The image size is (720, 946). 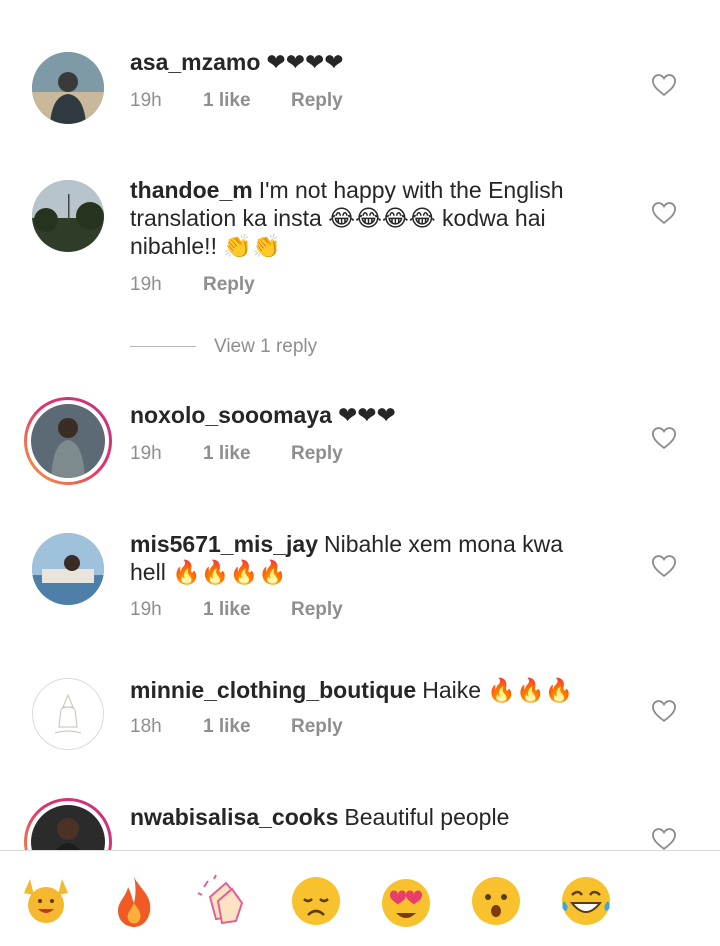 I want to click on divider, so click(x=163, y=347).